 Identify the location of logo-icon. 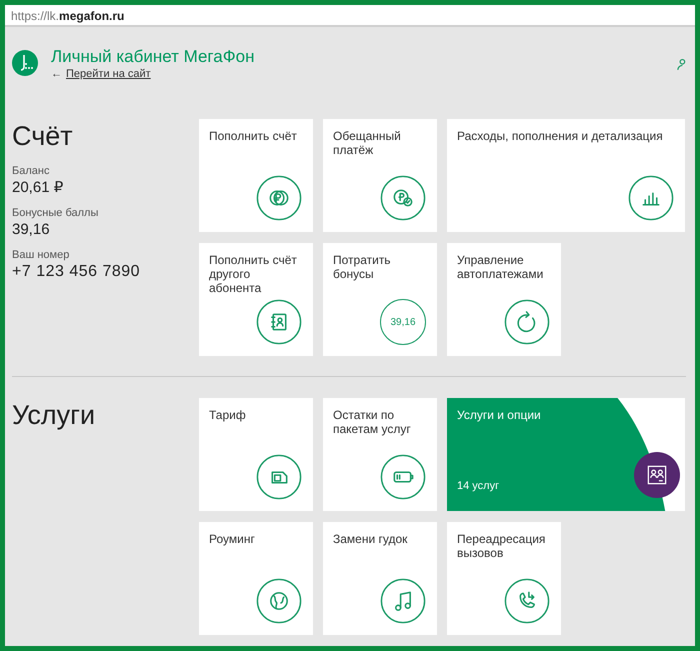
(25, 63).